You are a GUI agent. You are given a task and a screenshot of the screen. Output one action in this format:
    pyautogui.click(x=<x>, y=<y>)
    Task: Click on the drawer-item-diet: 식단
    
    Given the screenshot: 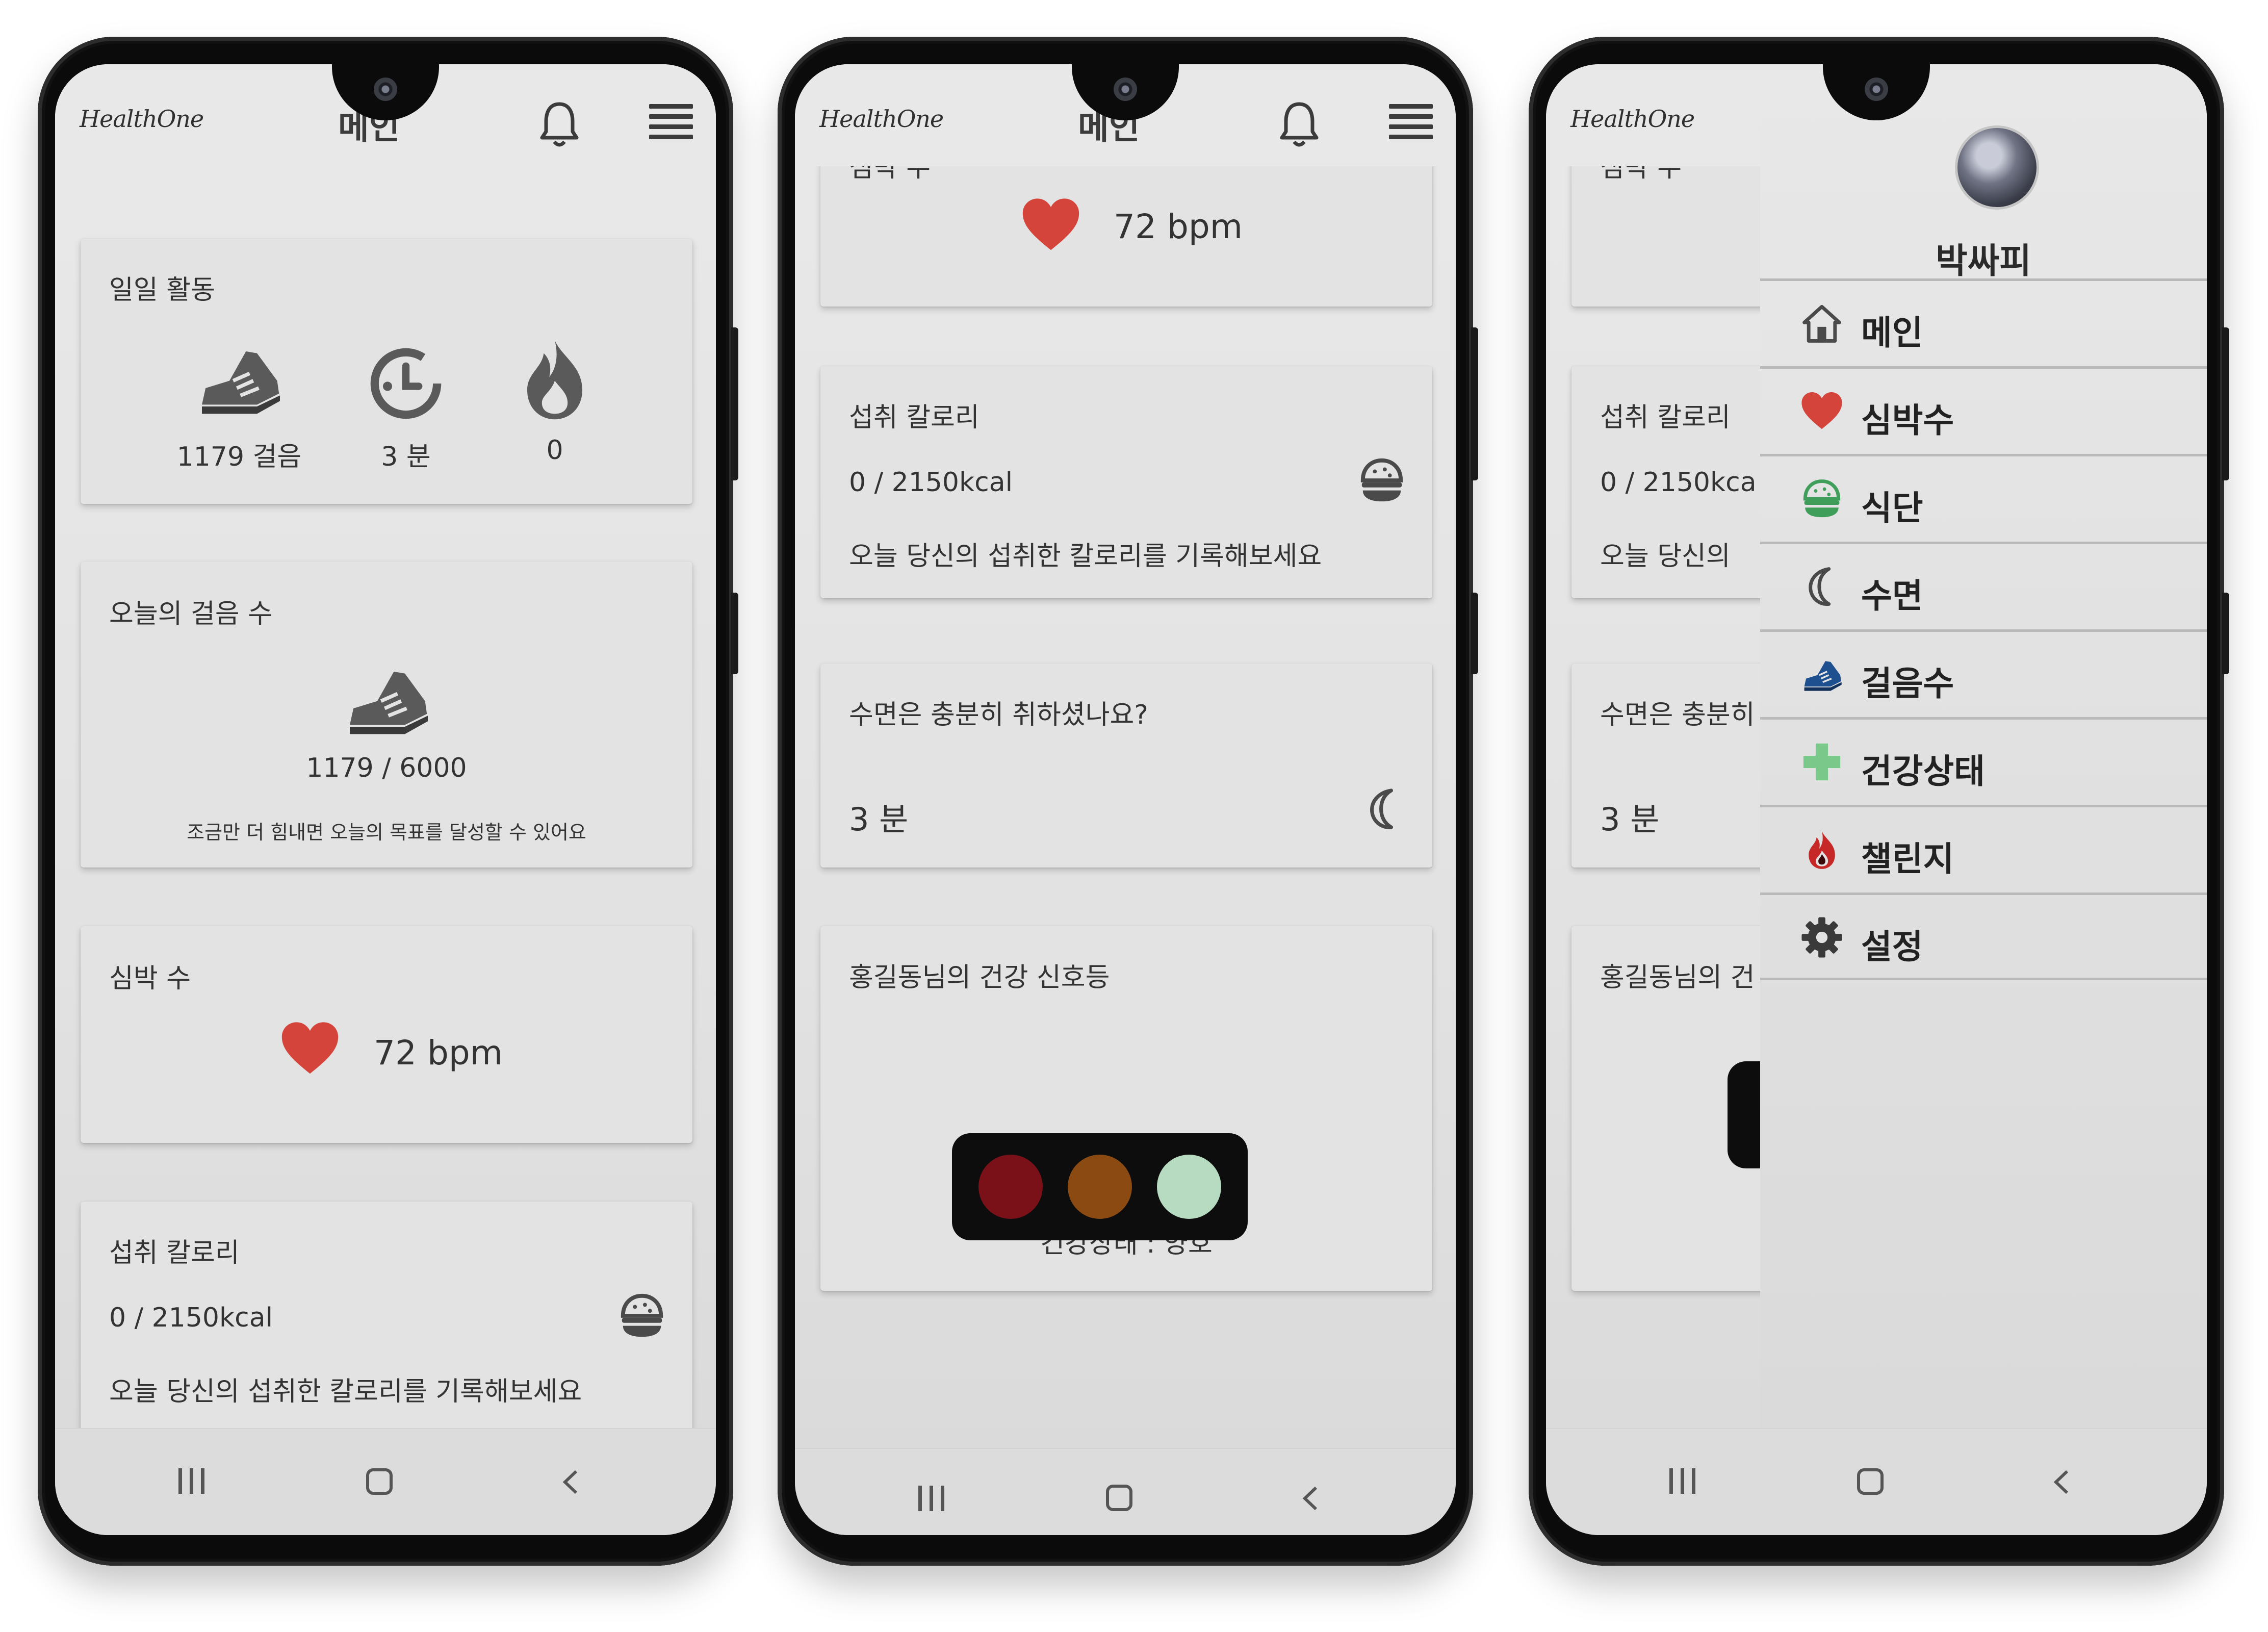 What is the action you would take?
    pyautogui.click(x=1983, y=498)
    